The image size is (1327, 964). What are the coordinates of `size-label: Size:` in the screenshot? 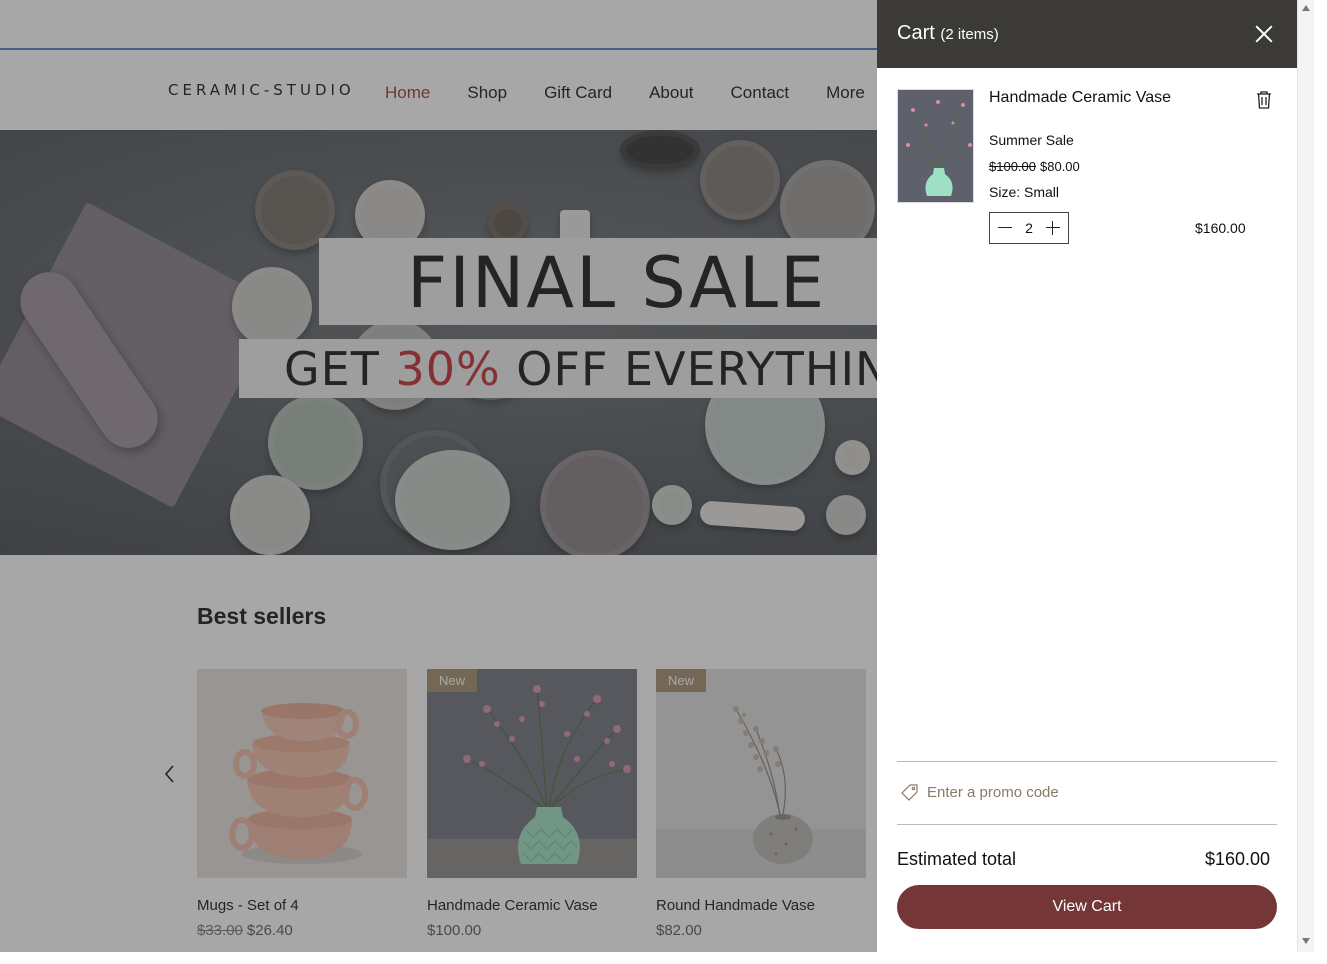 It's located at (1007, 192).